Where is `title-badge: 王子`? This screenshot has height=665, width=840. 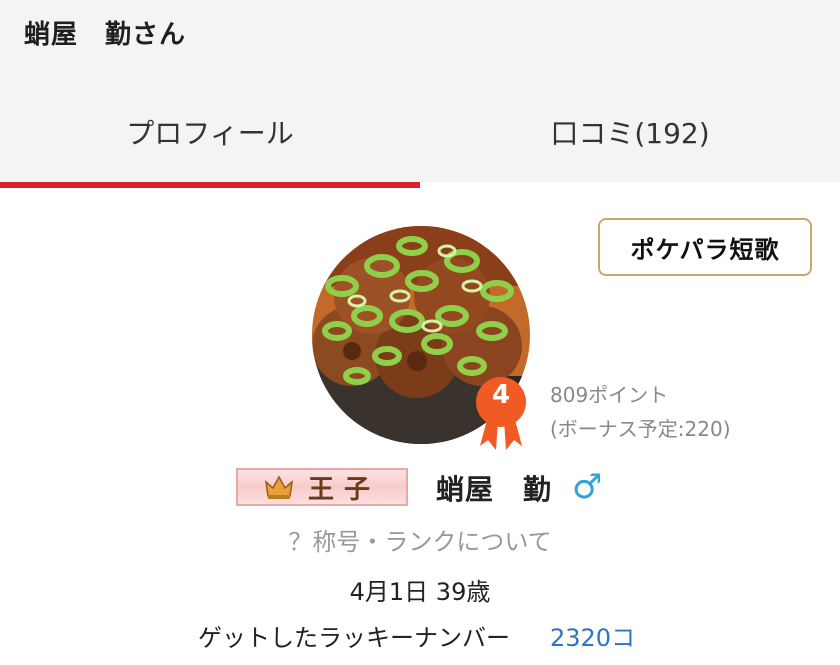
title-badge: 王子 is located at coordinates (322, 487).